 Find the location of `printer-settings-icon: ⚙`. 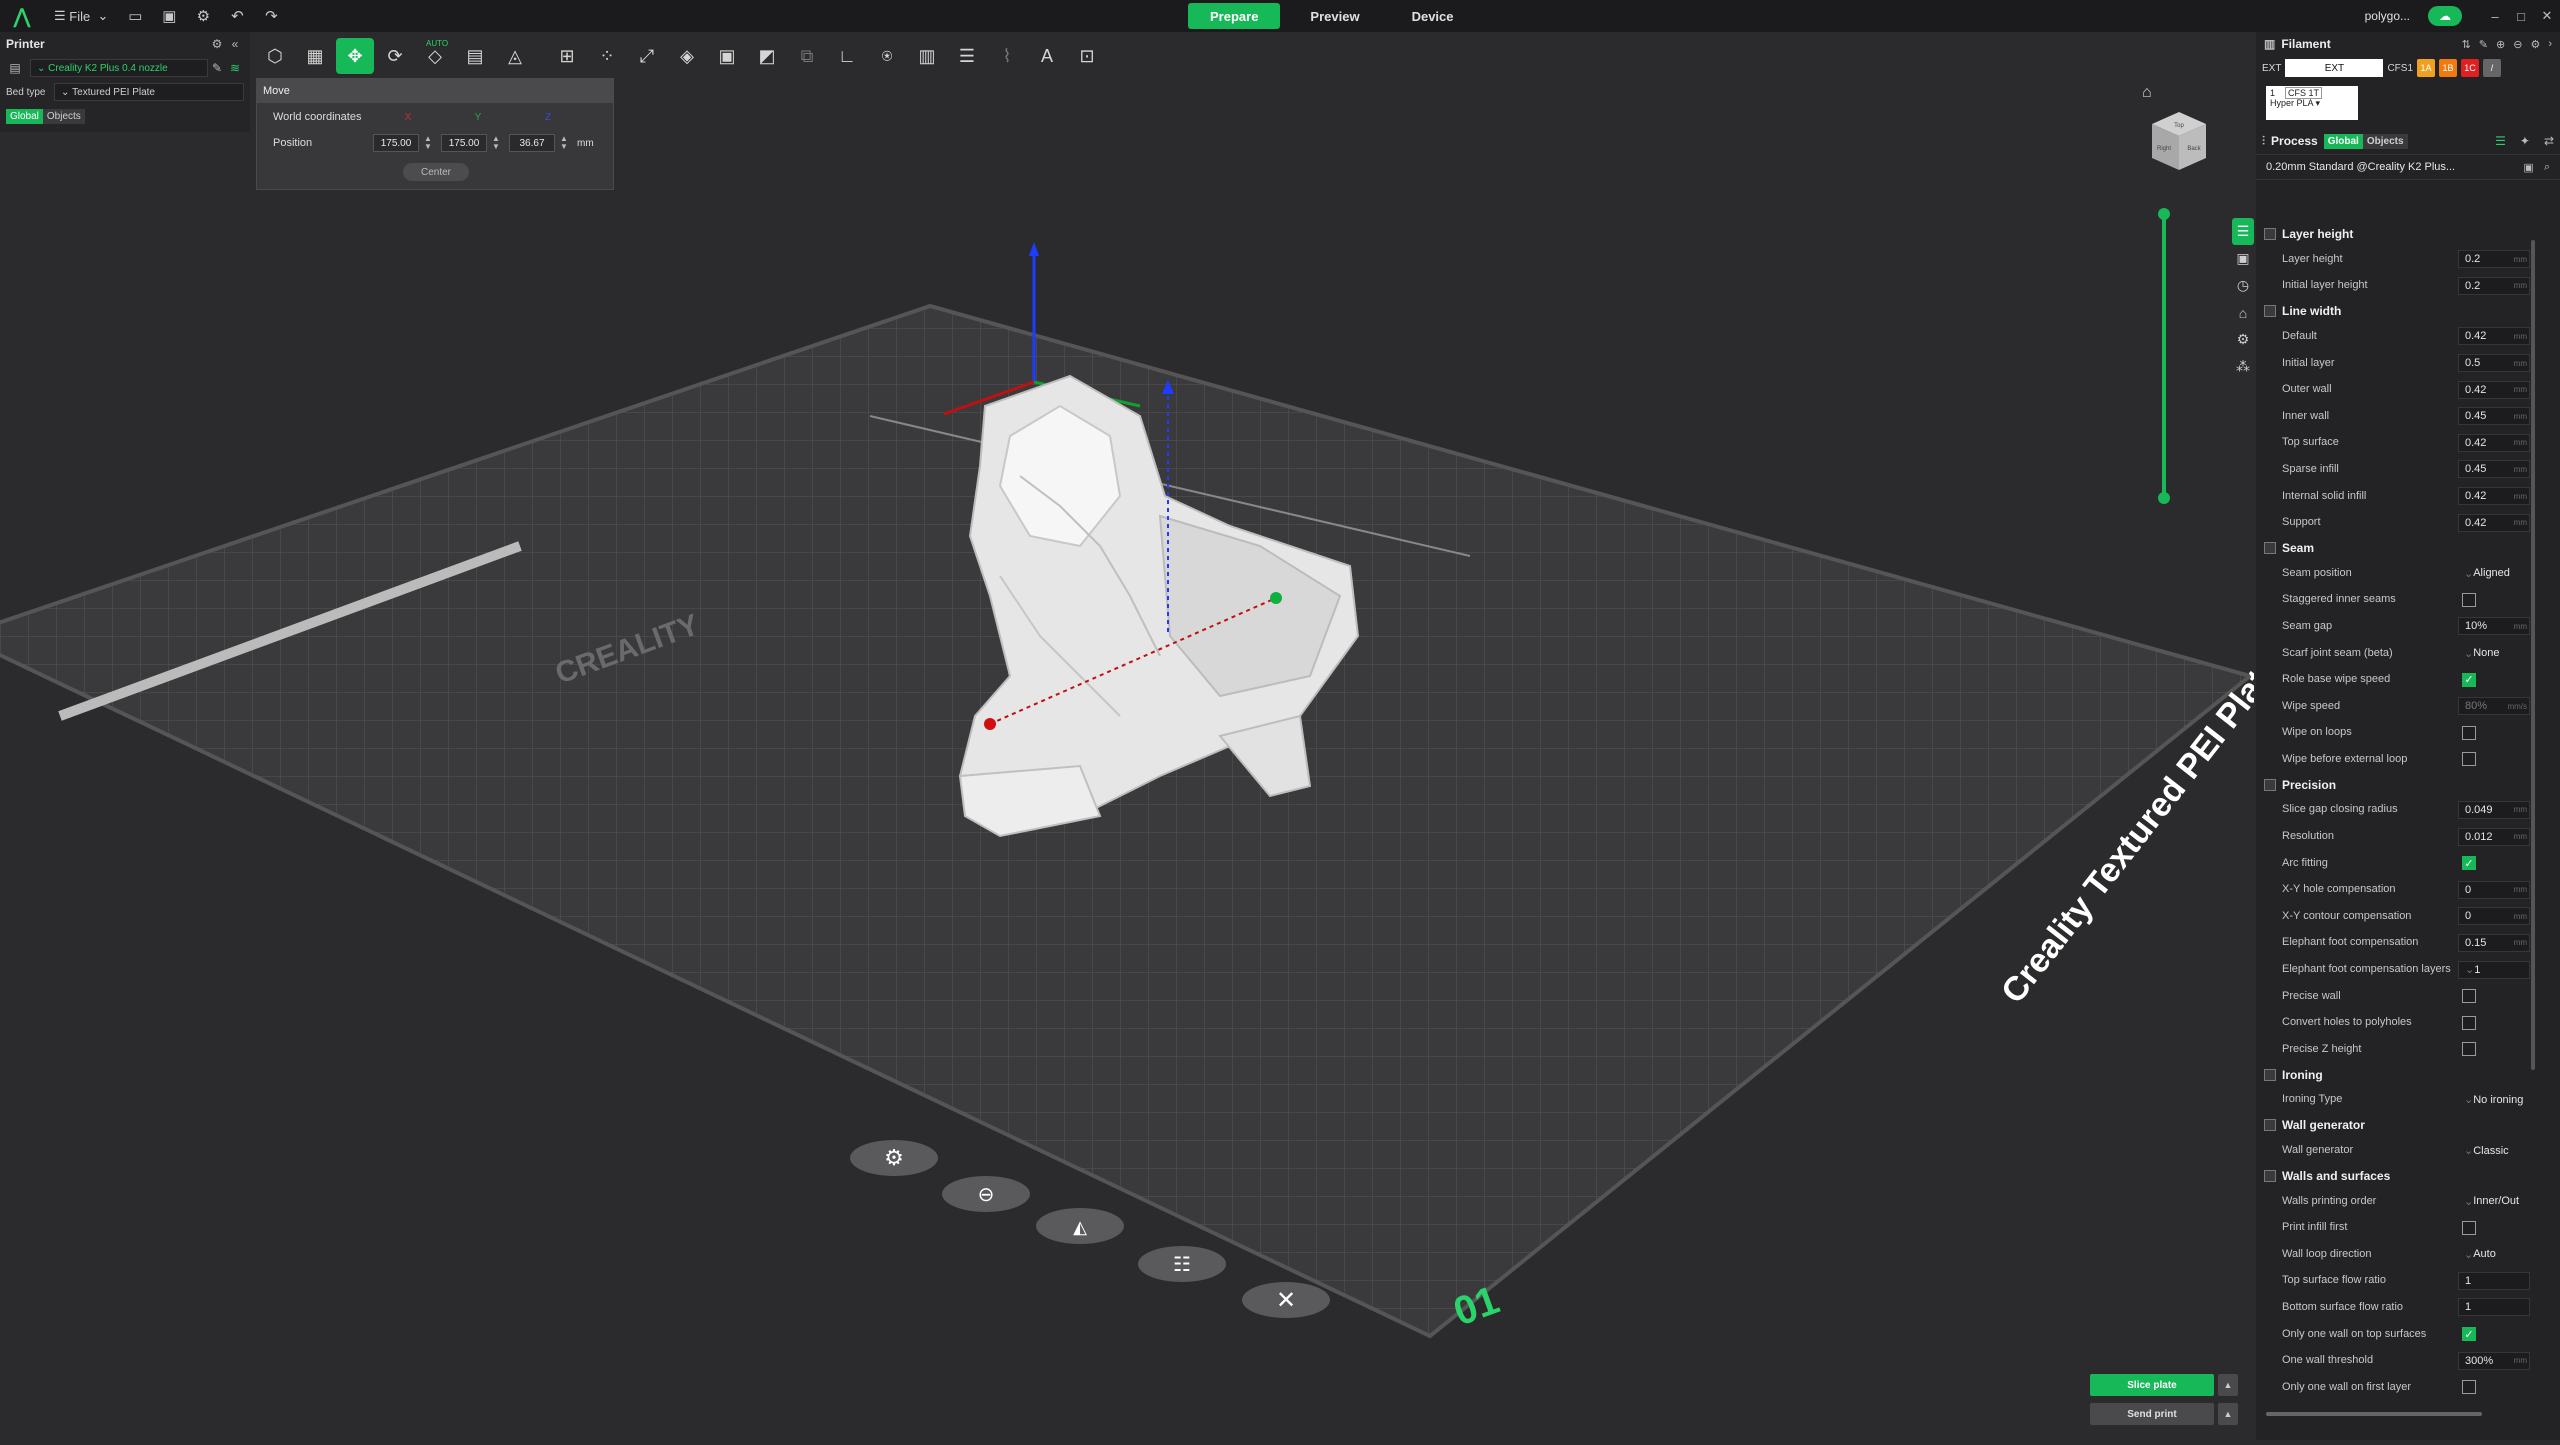

printer-settings-icon: ⚙ is located at coordinates (217, 44).